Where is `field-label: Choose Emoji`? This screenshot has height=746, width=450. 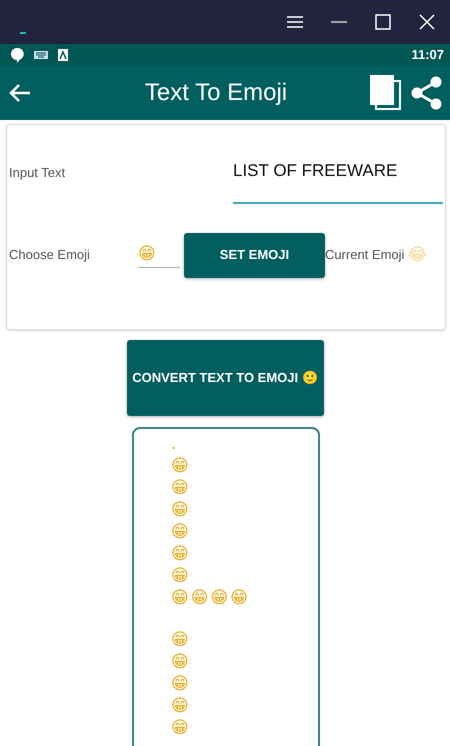
field-label: Choose Emoji is located at coordinates (49, 255).